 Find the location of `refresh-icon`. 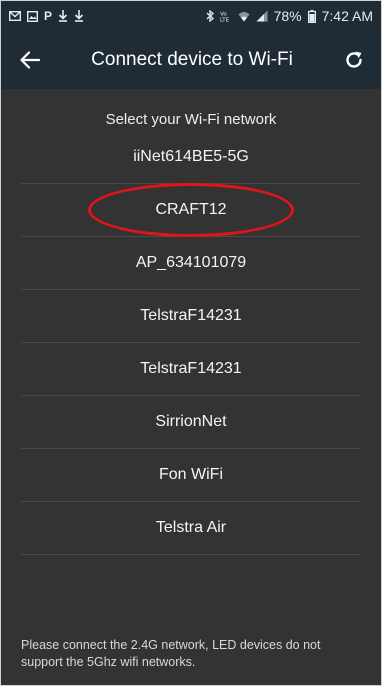

refresh-icon is located at coordinates (354, 59).